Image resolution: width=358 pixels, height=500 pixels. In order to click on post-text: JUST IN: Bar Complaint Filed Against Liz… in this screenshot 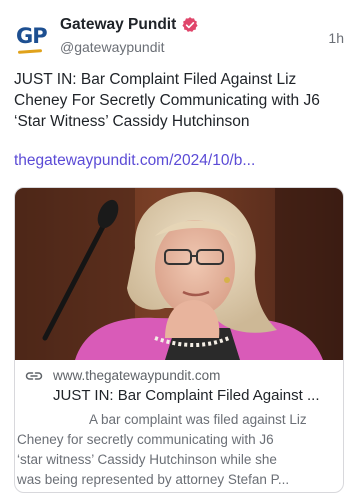, I will do `click(167, 100)`.